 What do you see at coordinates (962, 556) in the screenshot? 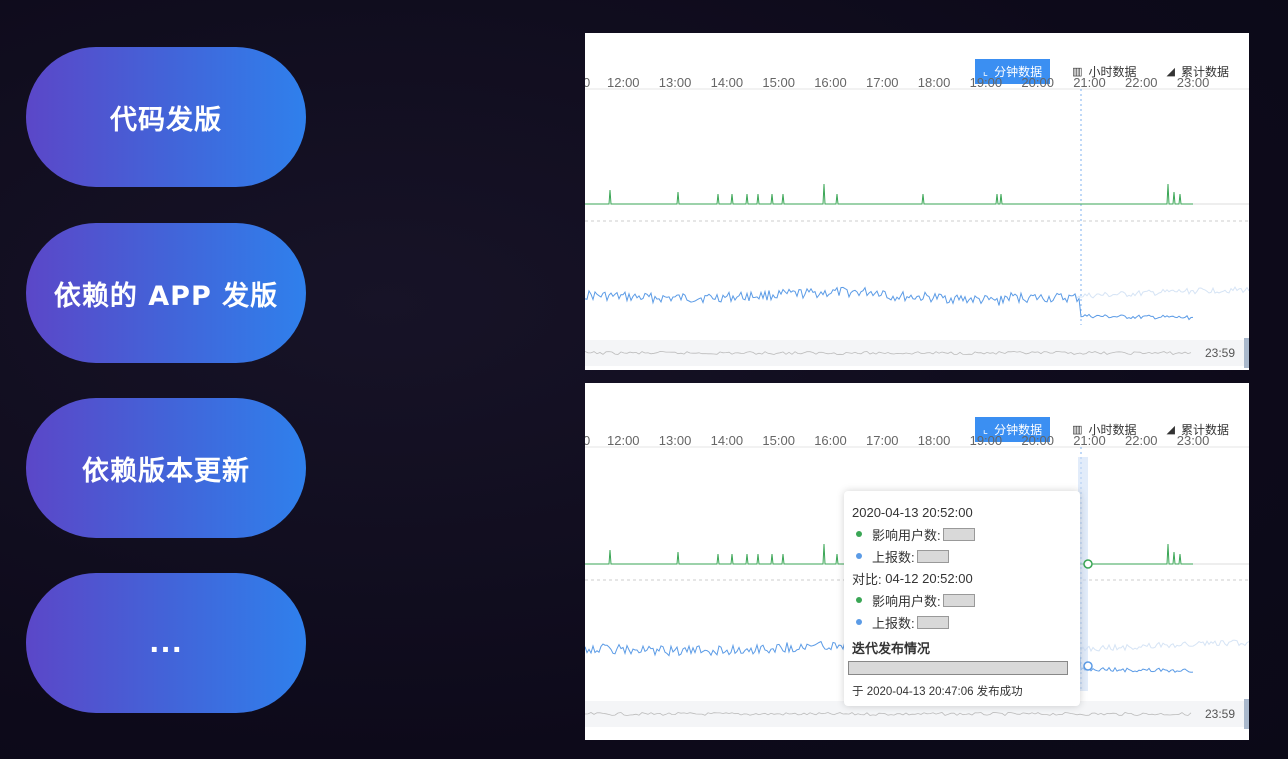
I see `tooltip-reports: 上报数:` at bounding box center [962, 556].